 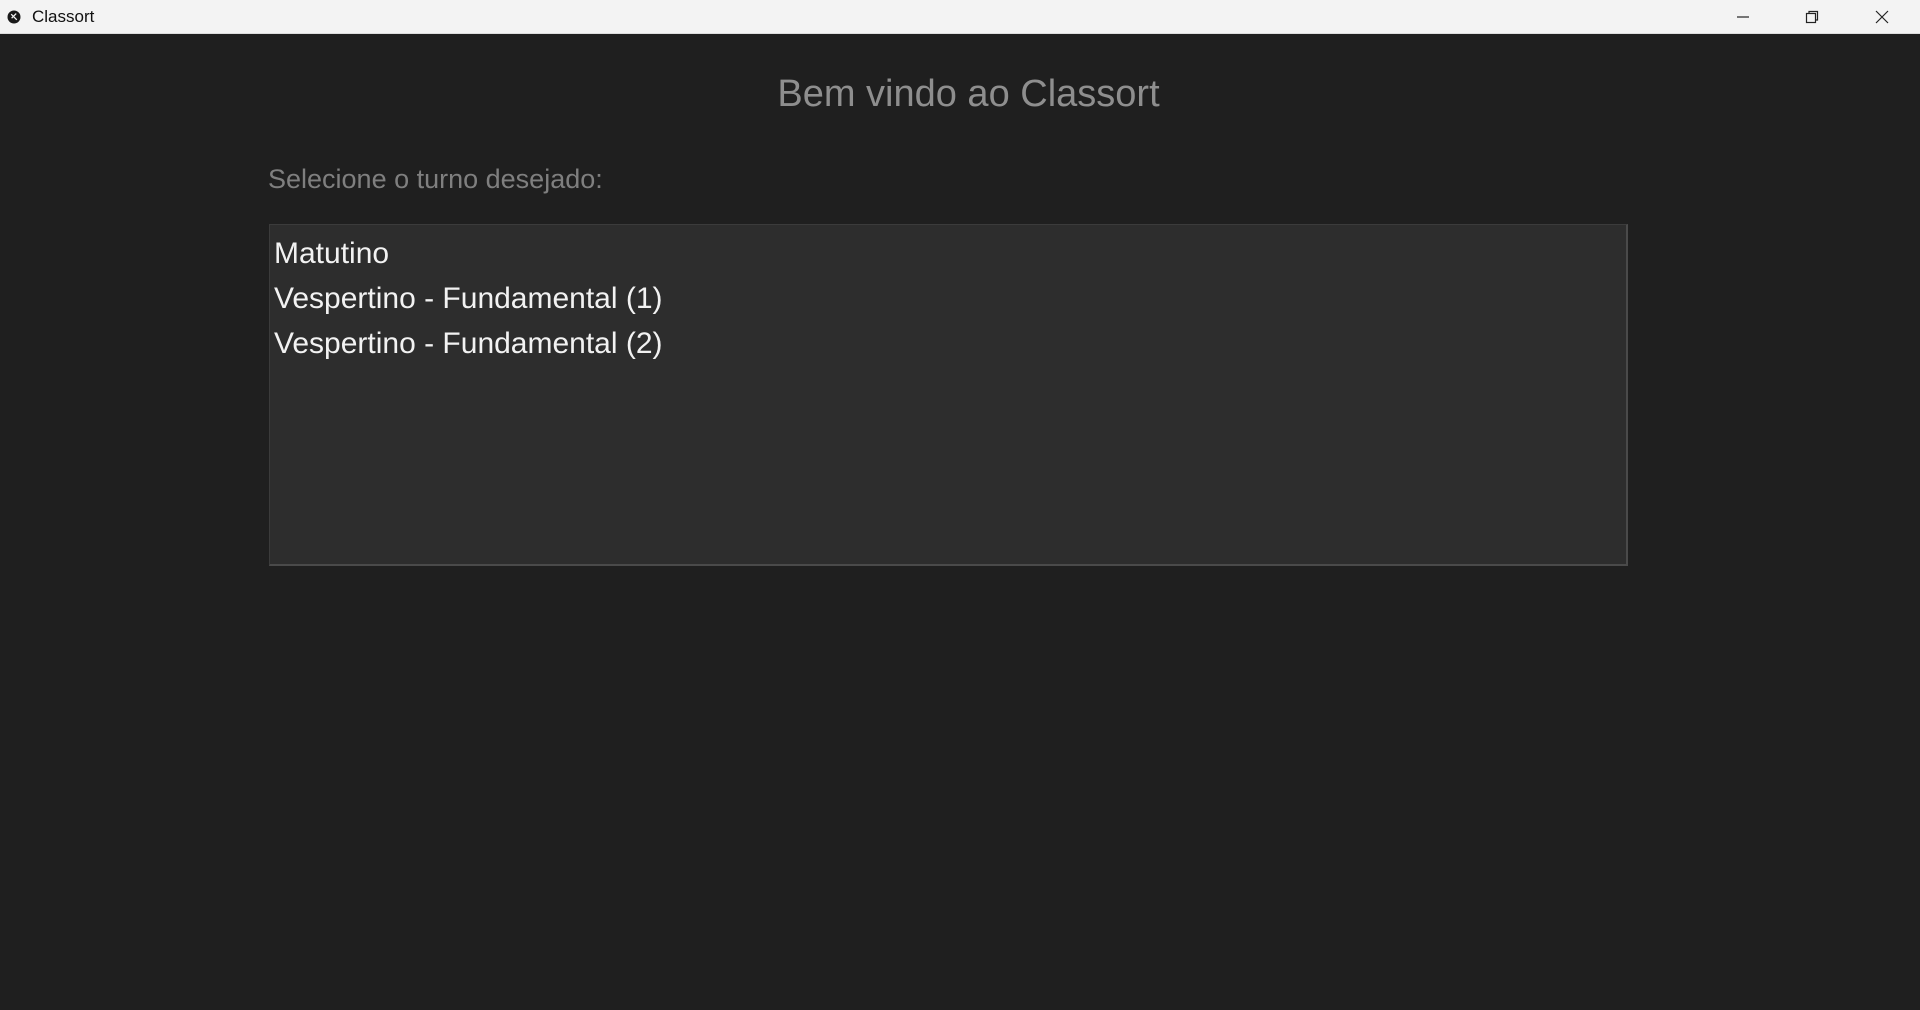 I want to click on shift-prompt-label: Selecione o turno desejado:, so click(x=435, y=179).